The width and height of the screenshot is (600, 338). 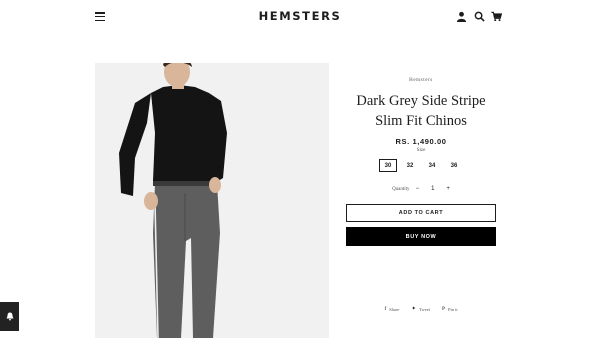 I want to click on bell-icon, so click(x=9, y=316).